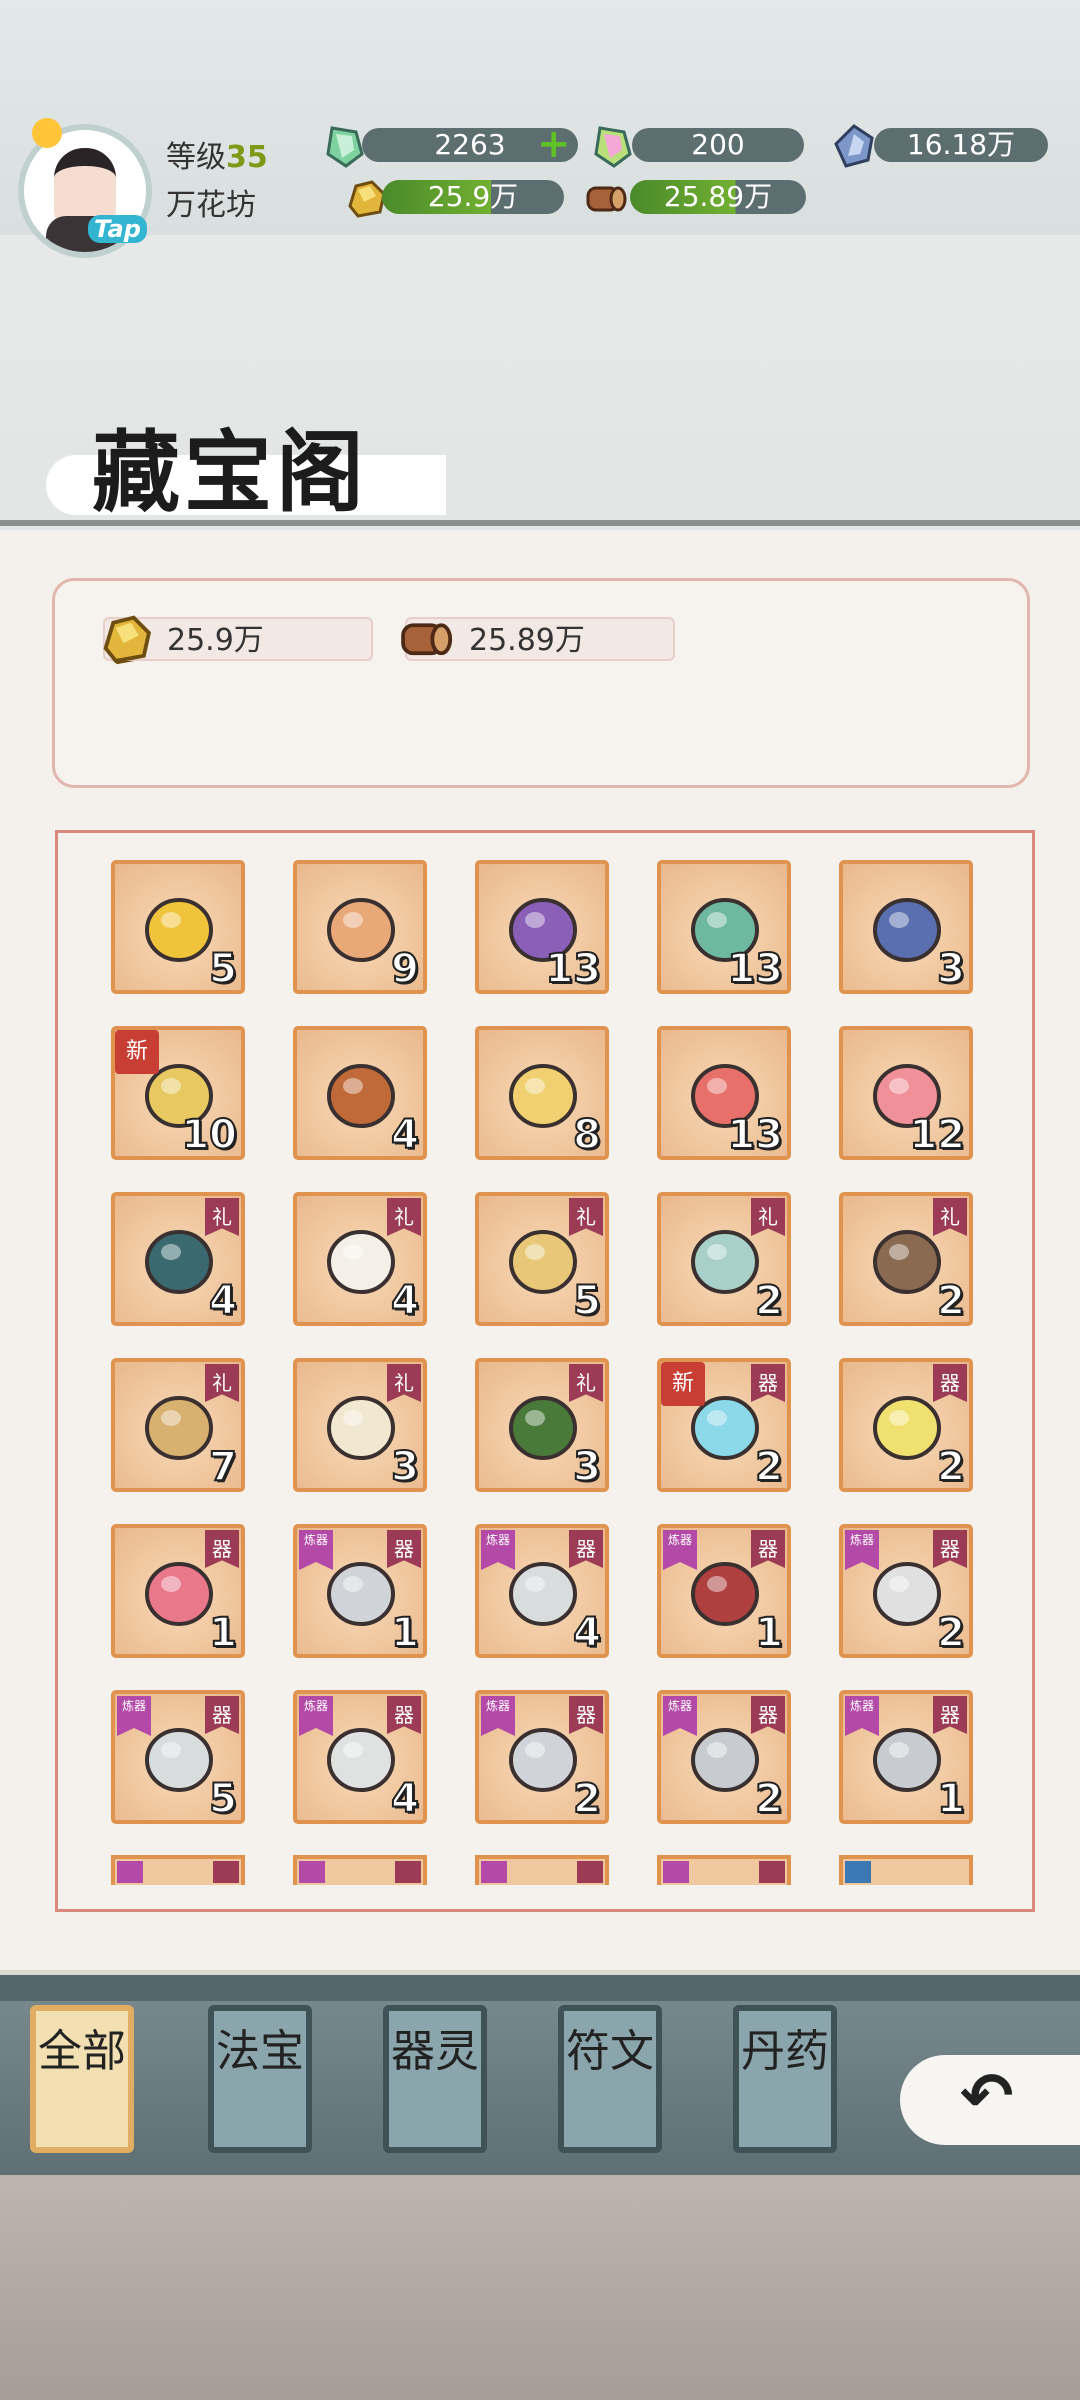 The width and height of the screenshot is (1080, 2400). Describe the element at coordinates (178, 1591) in the screenshot. I see `item-slot: 器1` at that location.